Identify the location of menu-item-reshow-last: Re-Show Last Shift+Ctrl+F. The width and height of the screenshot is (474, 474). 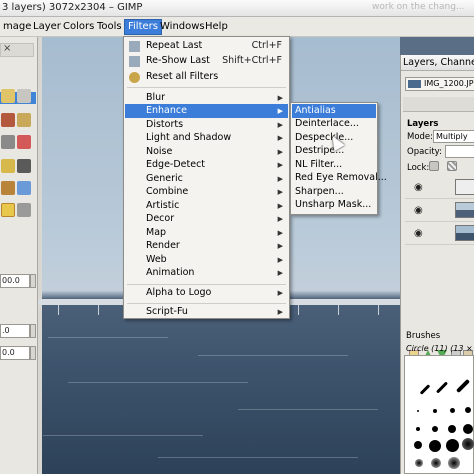
(206, 61).